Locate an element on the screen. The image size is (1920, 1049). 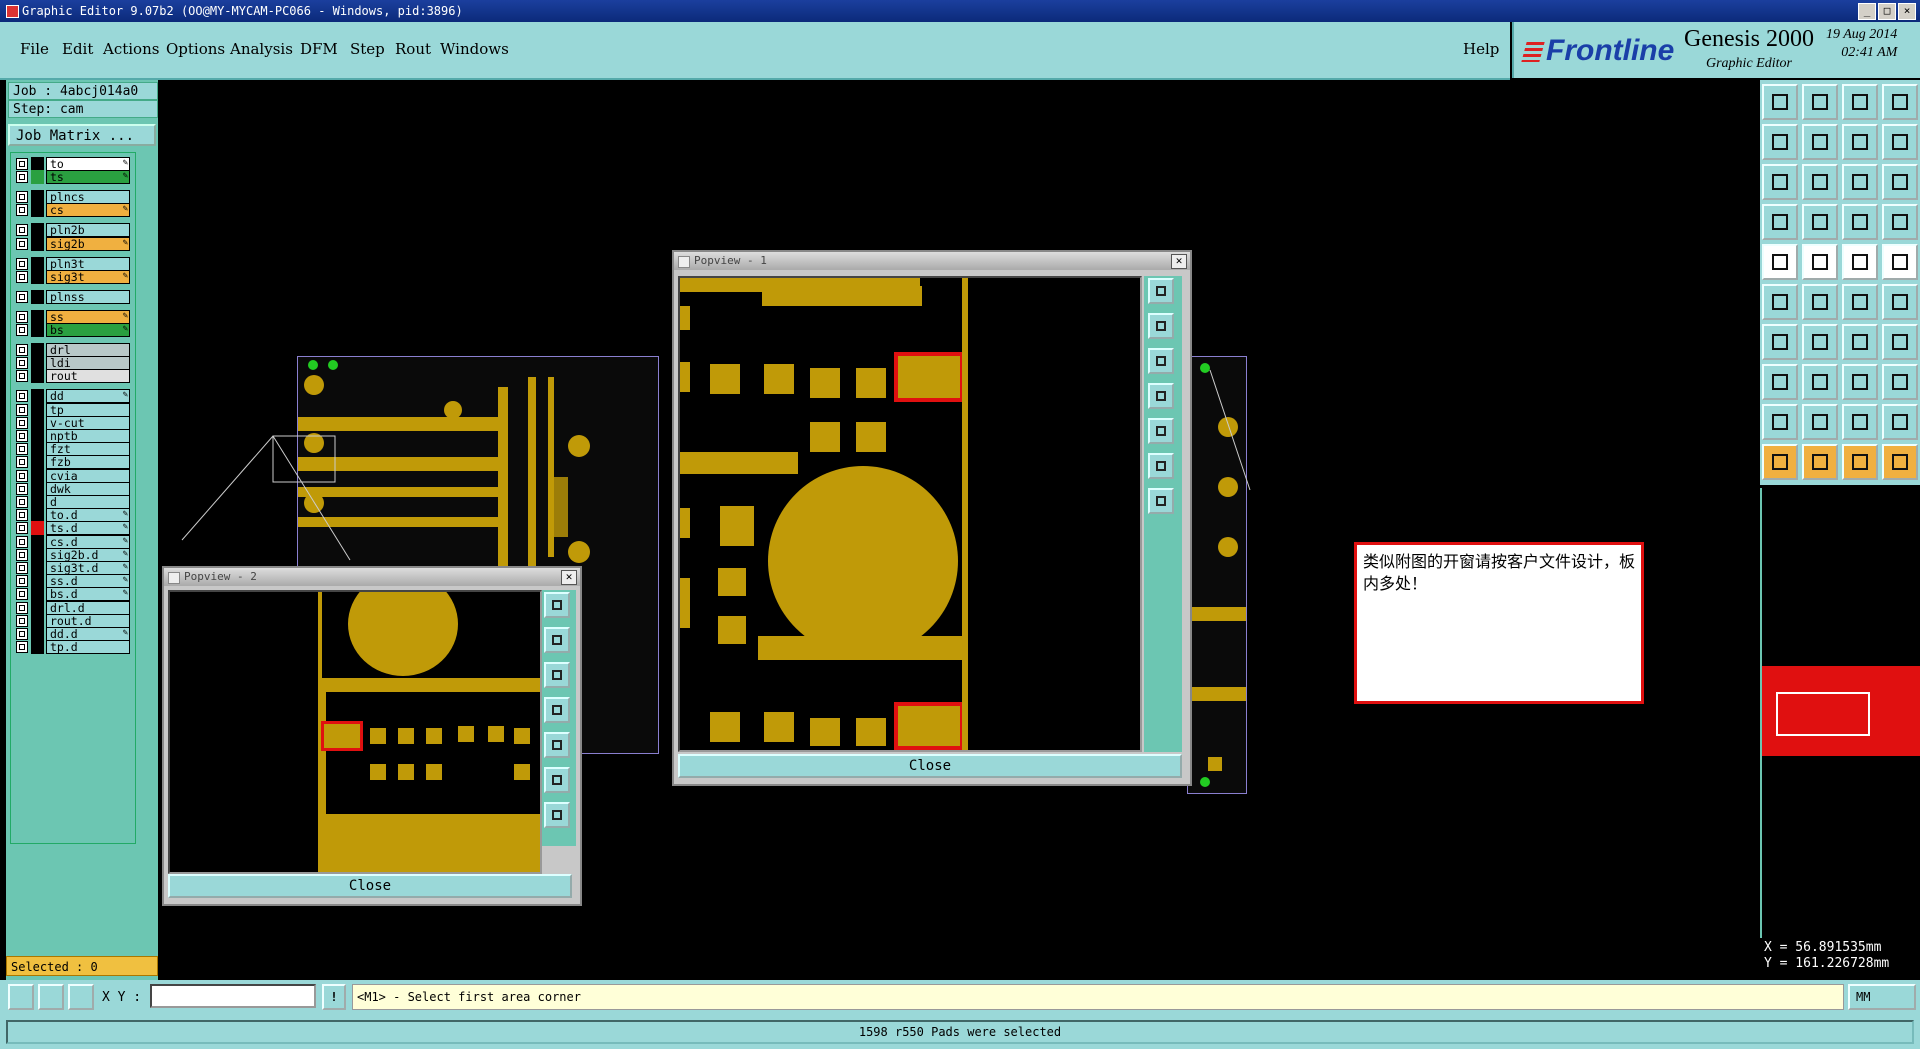
triangle-button is located at coordinates (1780, 422).